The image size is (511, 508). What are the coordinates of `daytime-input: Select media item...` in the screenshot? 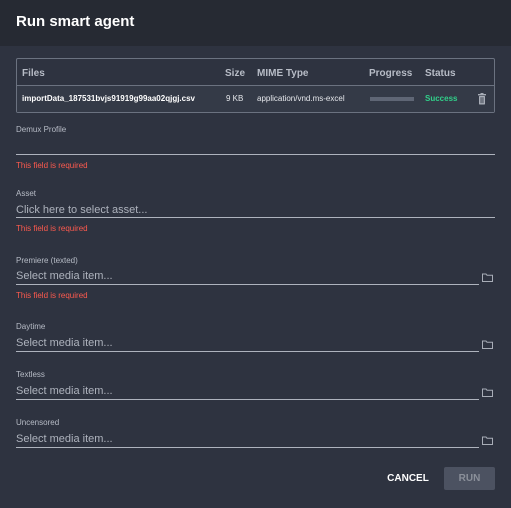 It's located at (64, 343).